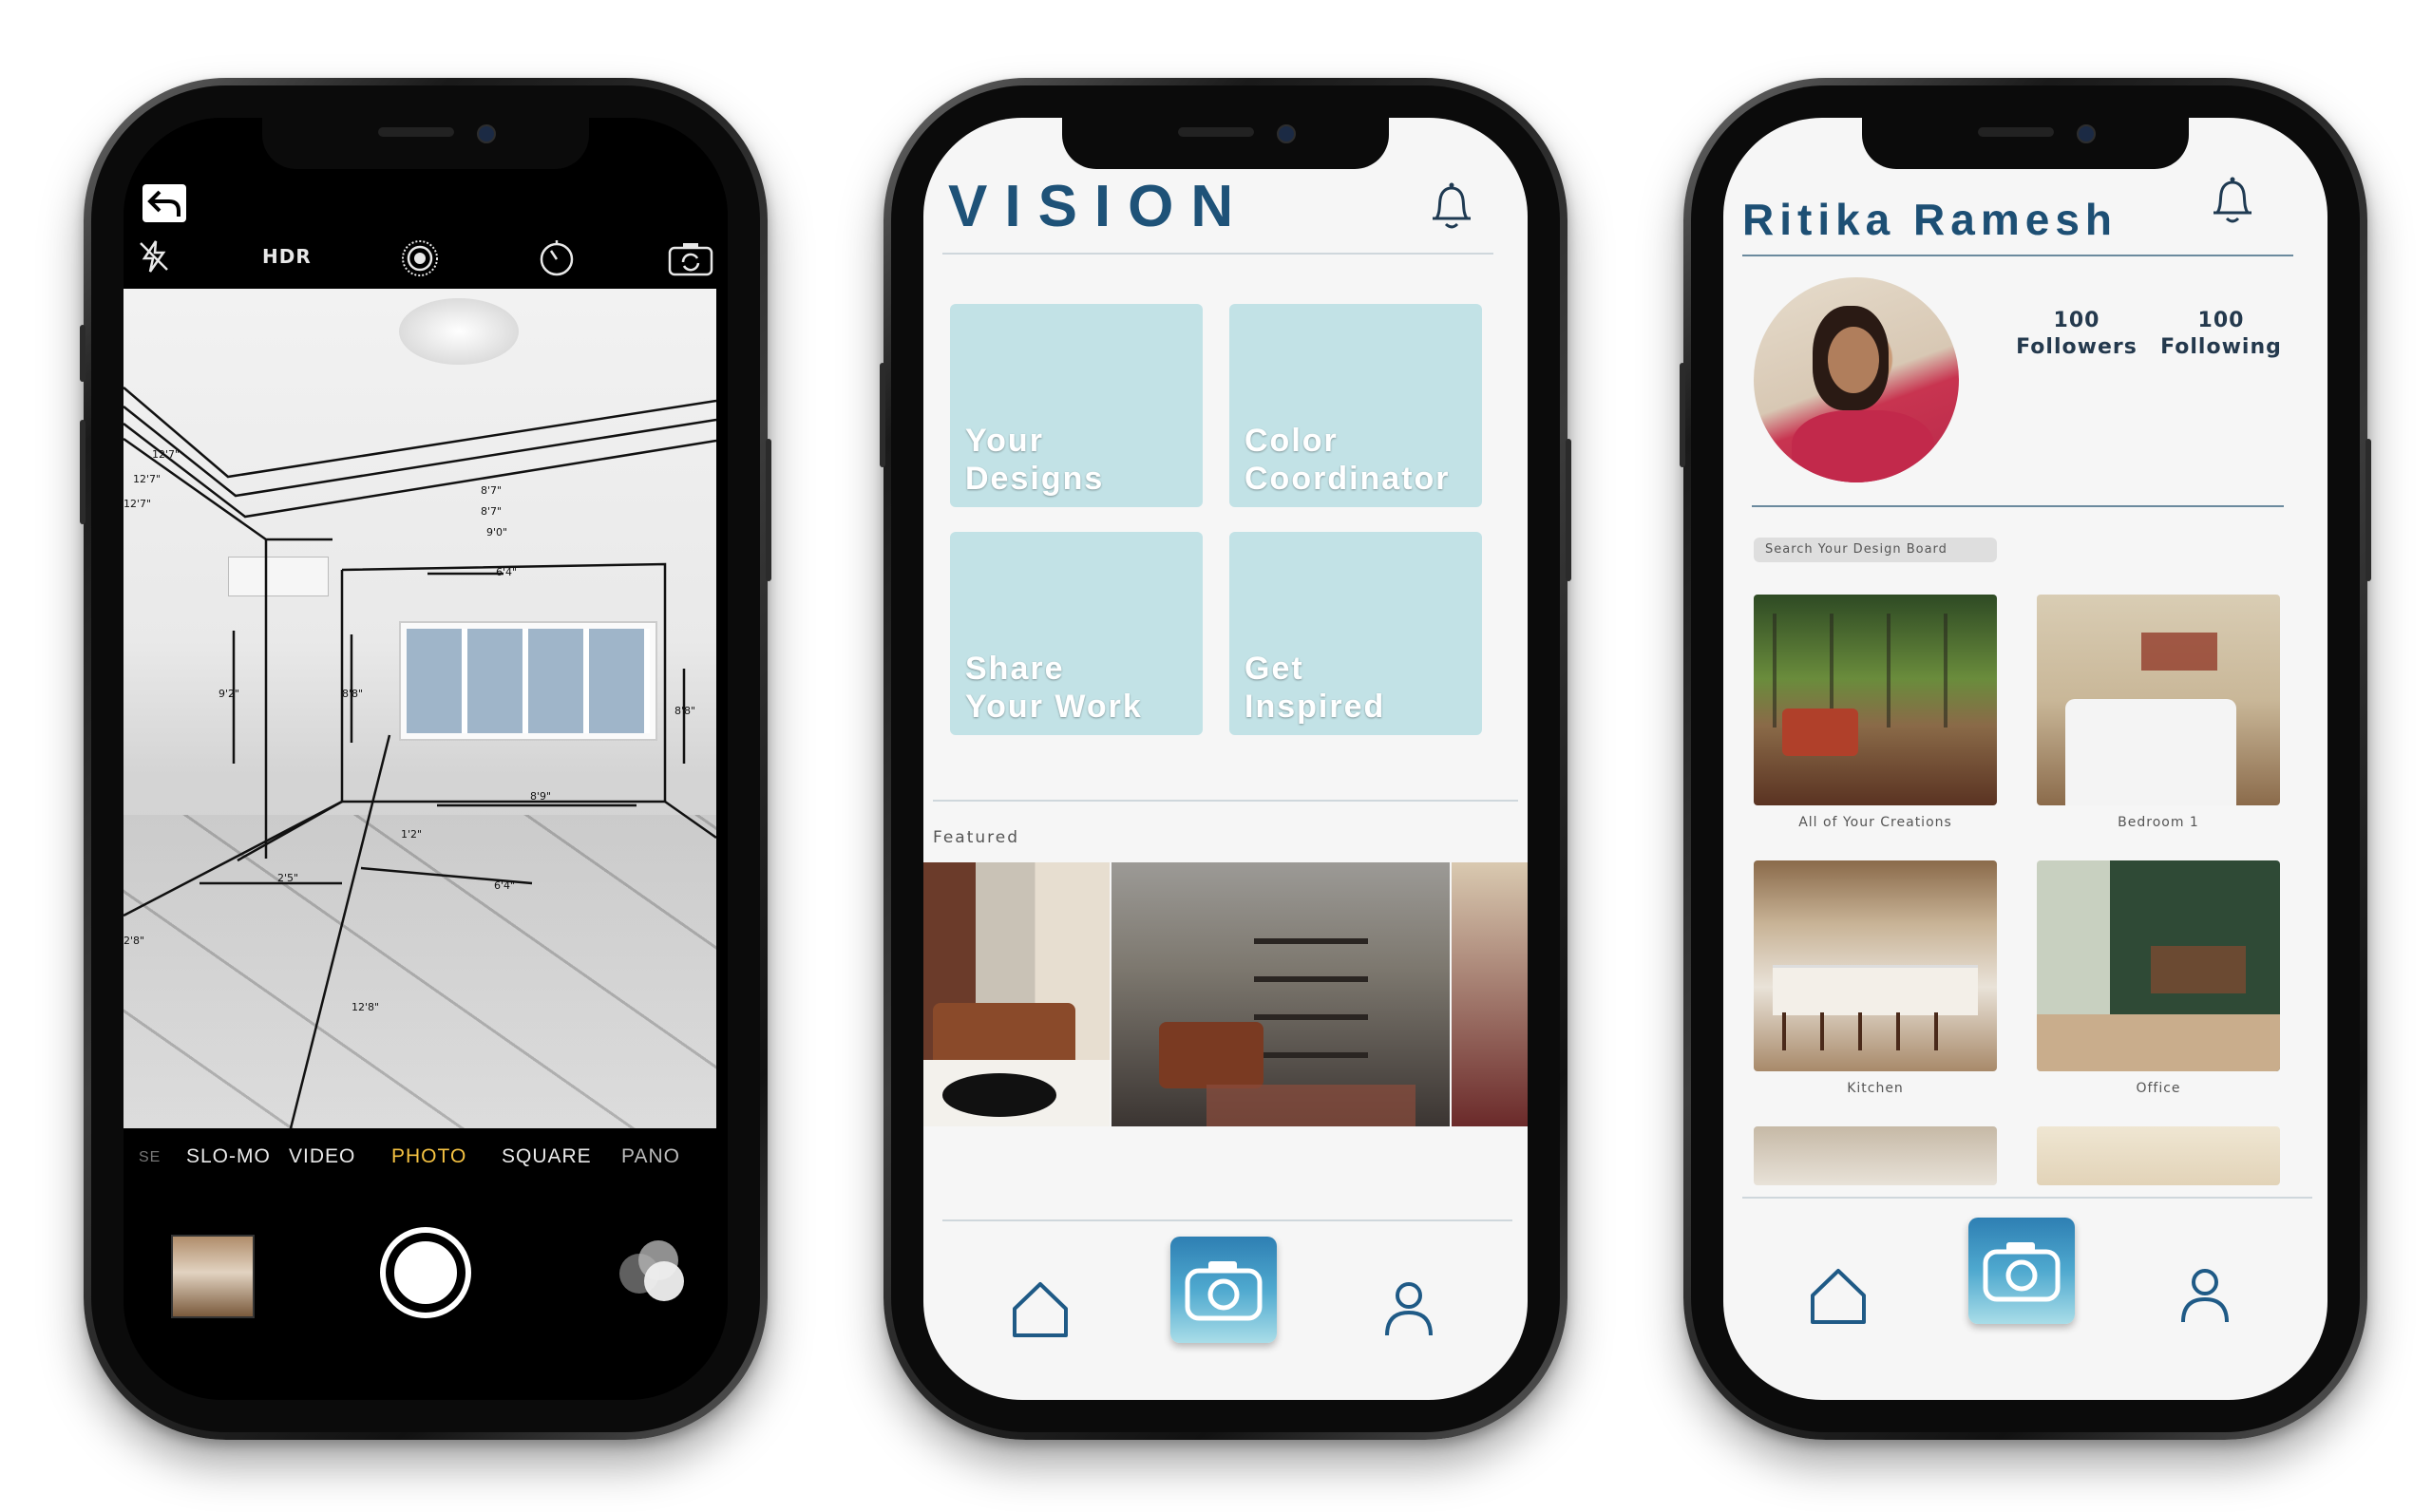 This screenshot has height=1512, width=2432. I want to click on live-photo-icon, so click(420, 260).